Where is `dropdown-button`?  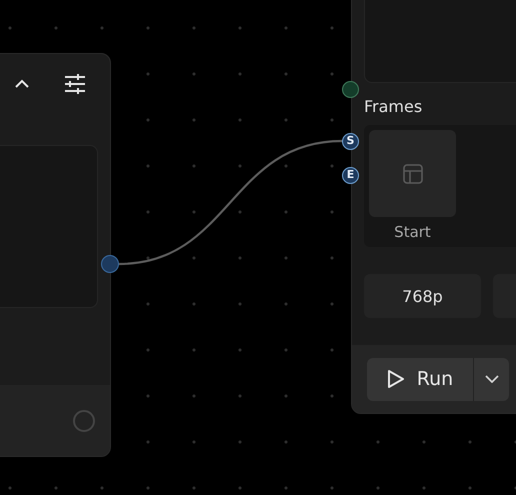
dropdown-button is located at coordinates (491, 379).